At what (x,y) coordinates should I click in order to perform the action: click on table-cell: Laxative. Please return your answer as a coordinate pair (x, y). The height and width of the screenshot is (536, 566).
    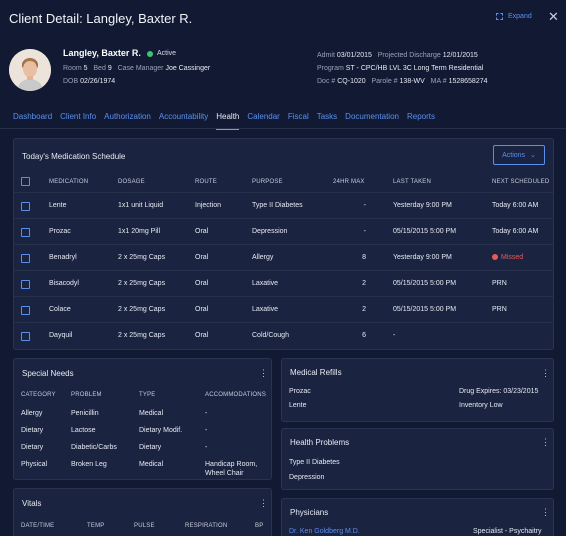
    Looking at the image, I should click on (265, 283).